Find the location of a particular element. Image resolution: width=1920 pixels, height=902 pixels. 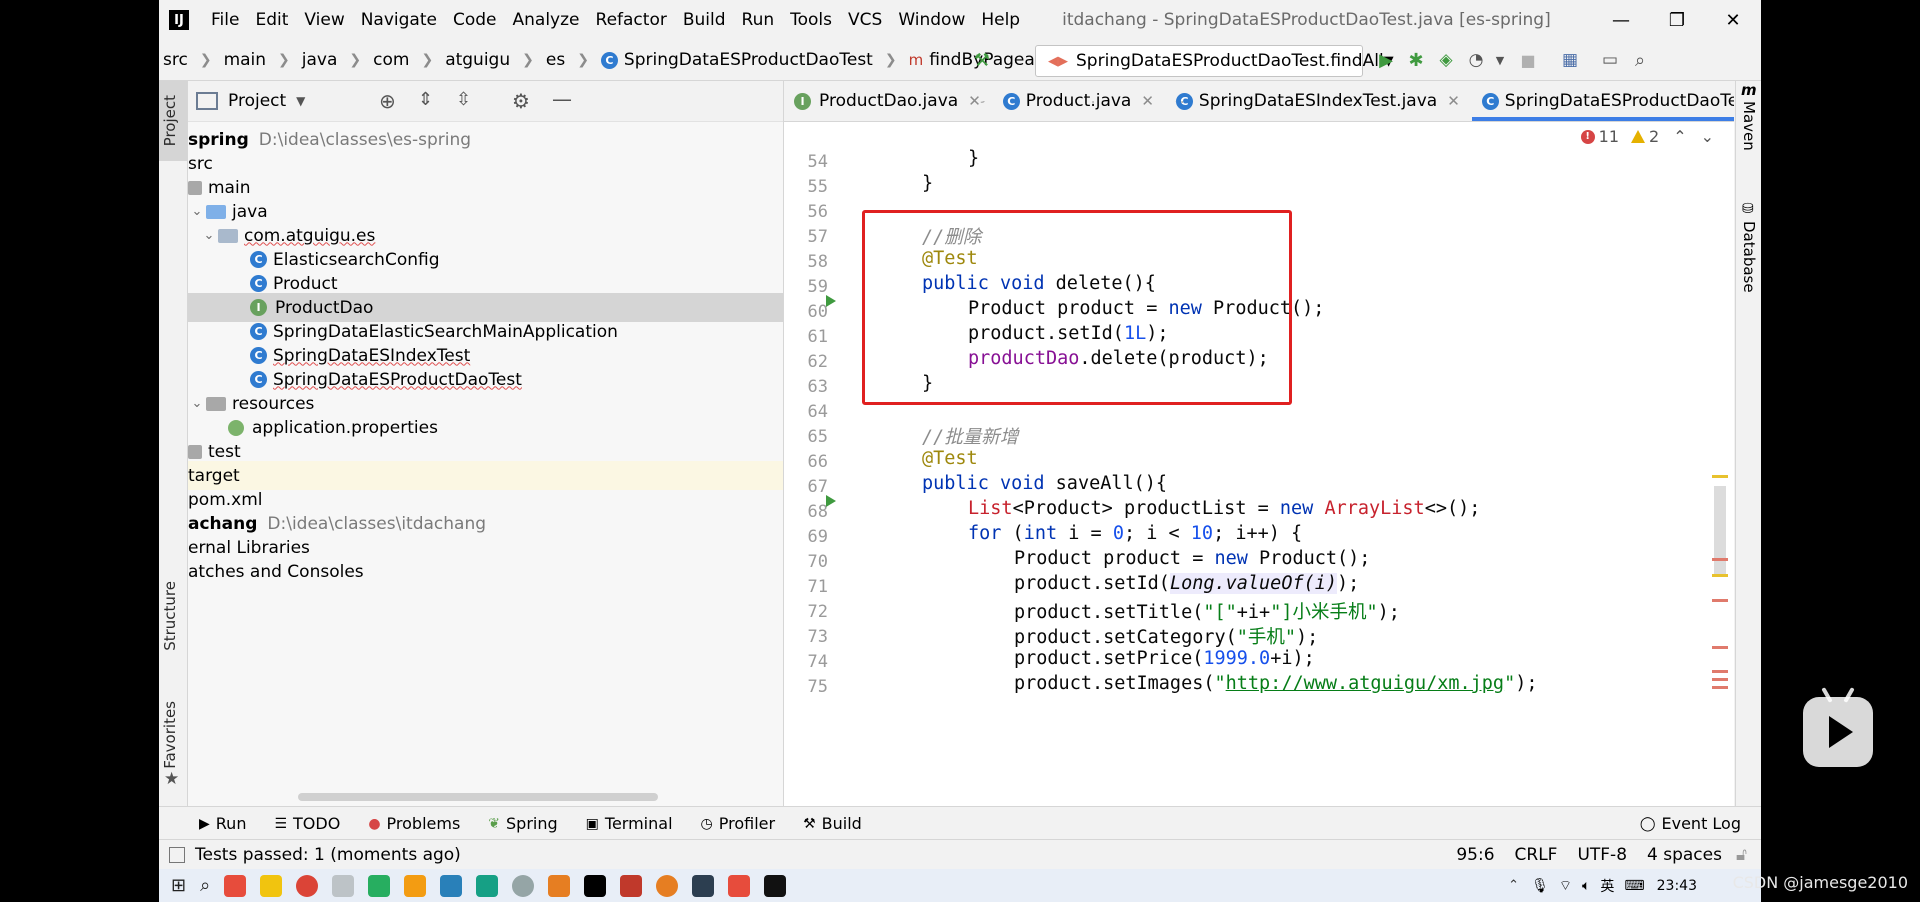

todo-tool-button: ☰ TODO is located at coordinates (307, 823).